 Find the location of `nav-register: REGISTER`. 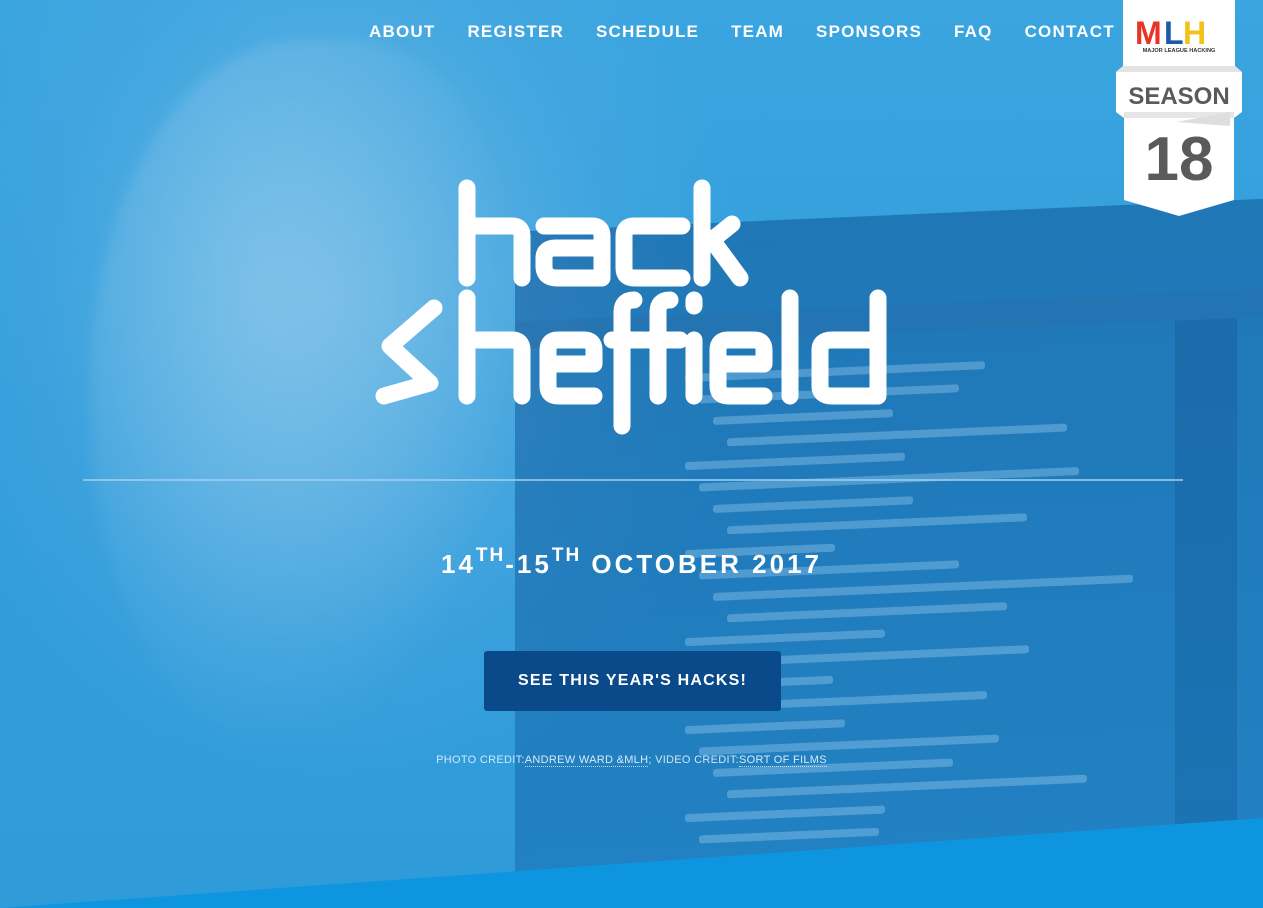

nav-register: REGISTER is located at coordinates (515, 32).